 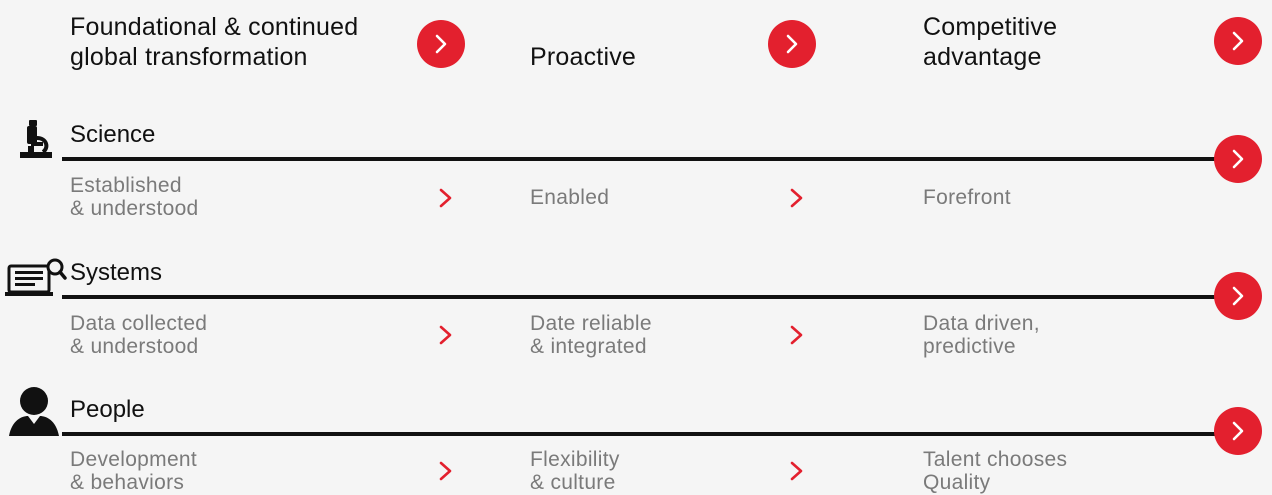 I want to click on stage-title-line: Proactive, so click(x=583, y=57).